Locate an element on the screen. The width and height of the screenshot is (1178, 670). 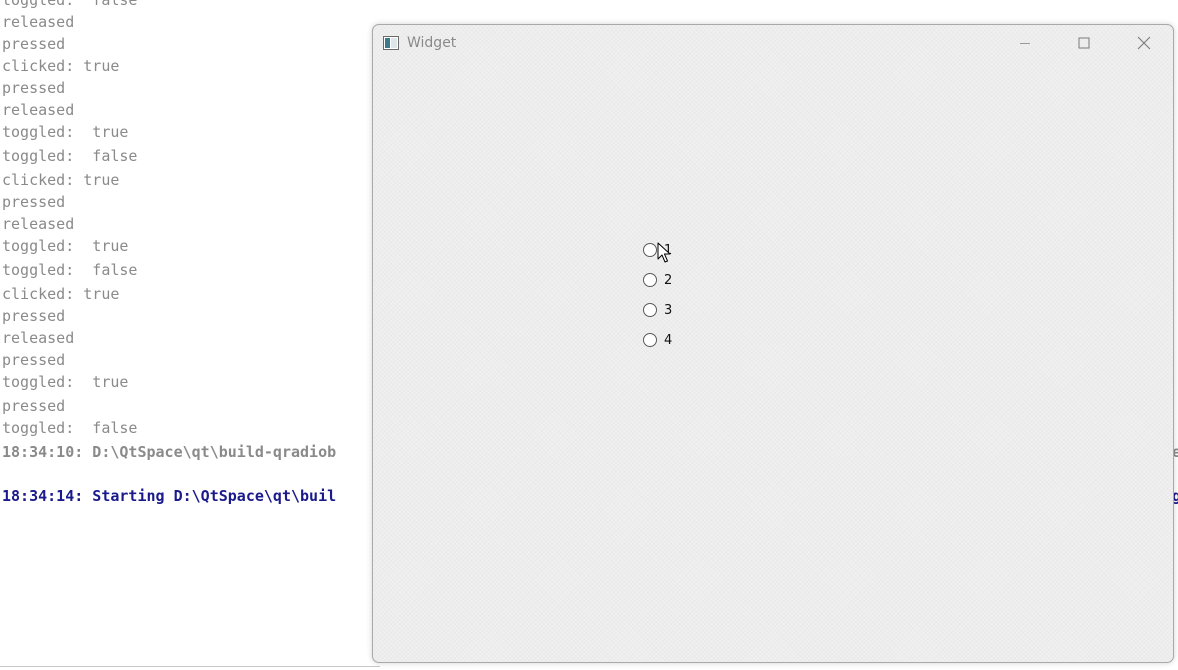
window-title: Widget is located at coordinates (432, 43).